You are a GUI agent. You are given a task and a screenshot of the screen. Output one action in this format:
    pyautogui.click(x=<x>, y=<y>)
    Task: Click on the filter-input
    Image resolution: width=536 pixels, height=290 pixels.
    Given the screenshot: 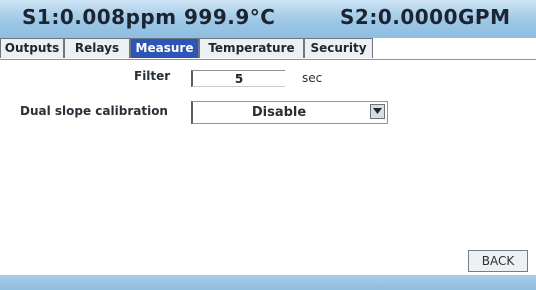 What is the action you would take?
    pyautogui.click(x=238, y=78)
    